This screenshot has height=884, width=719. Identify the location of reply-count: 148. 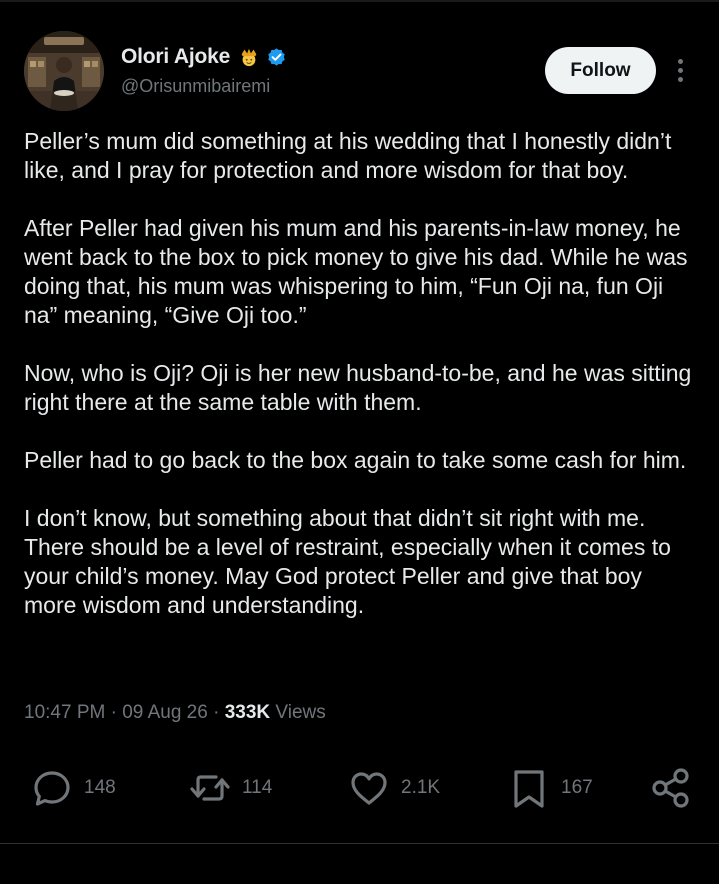
(100, 787).